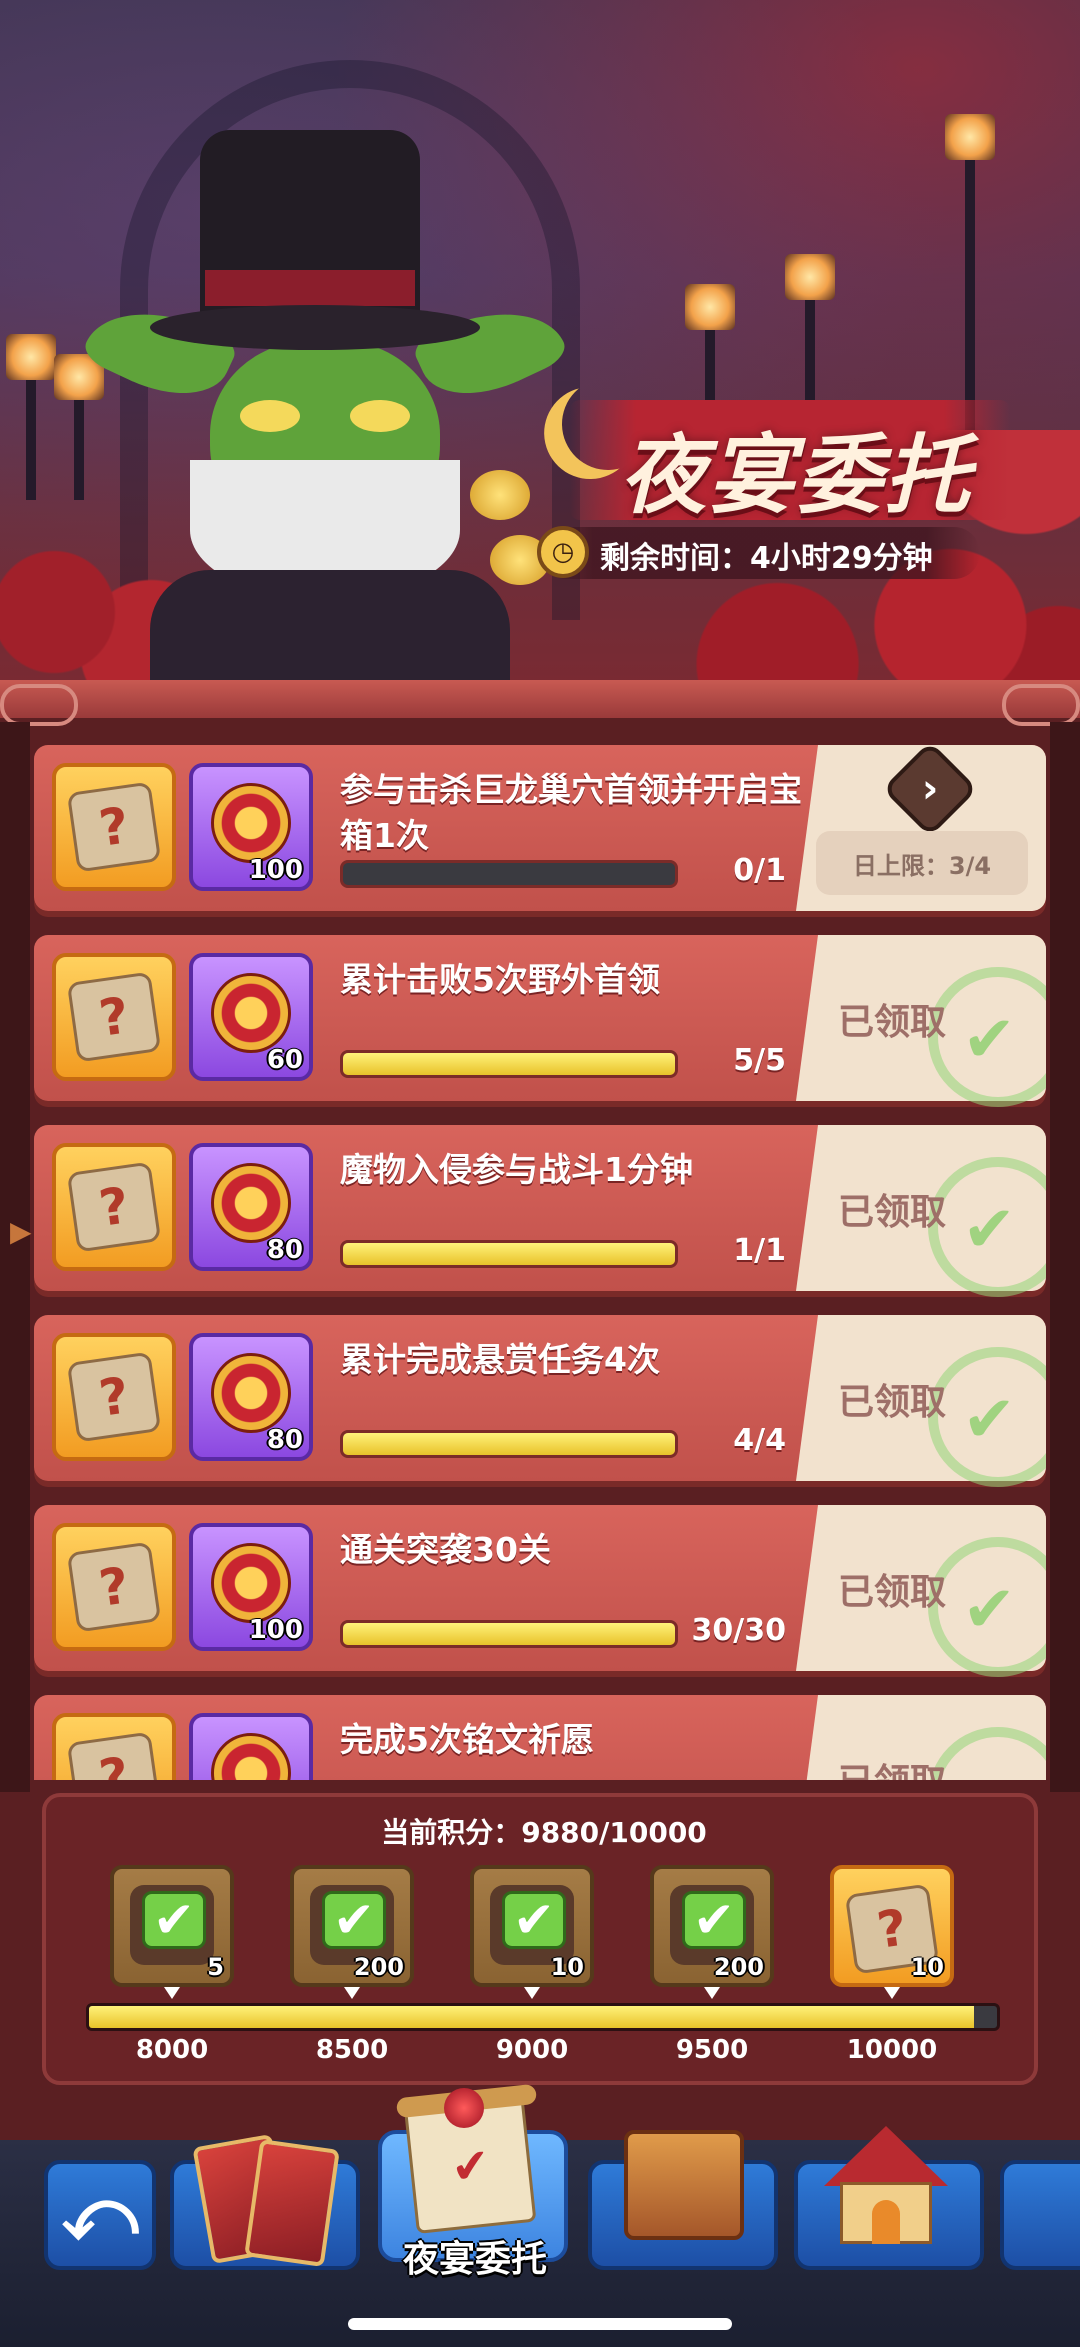  What do you see at coordinates (325, 410) in the screenshot?
I see `goblin-character` at bounding box center [325, 410].